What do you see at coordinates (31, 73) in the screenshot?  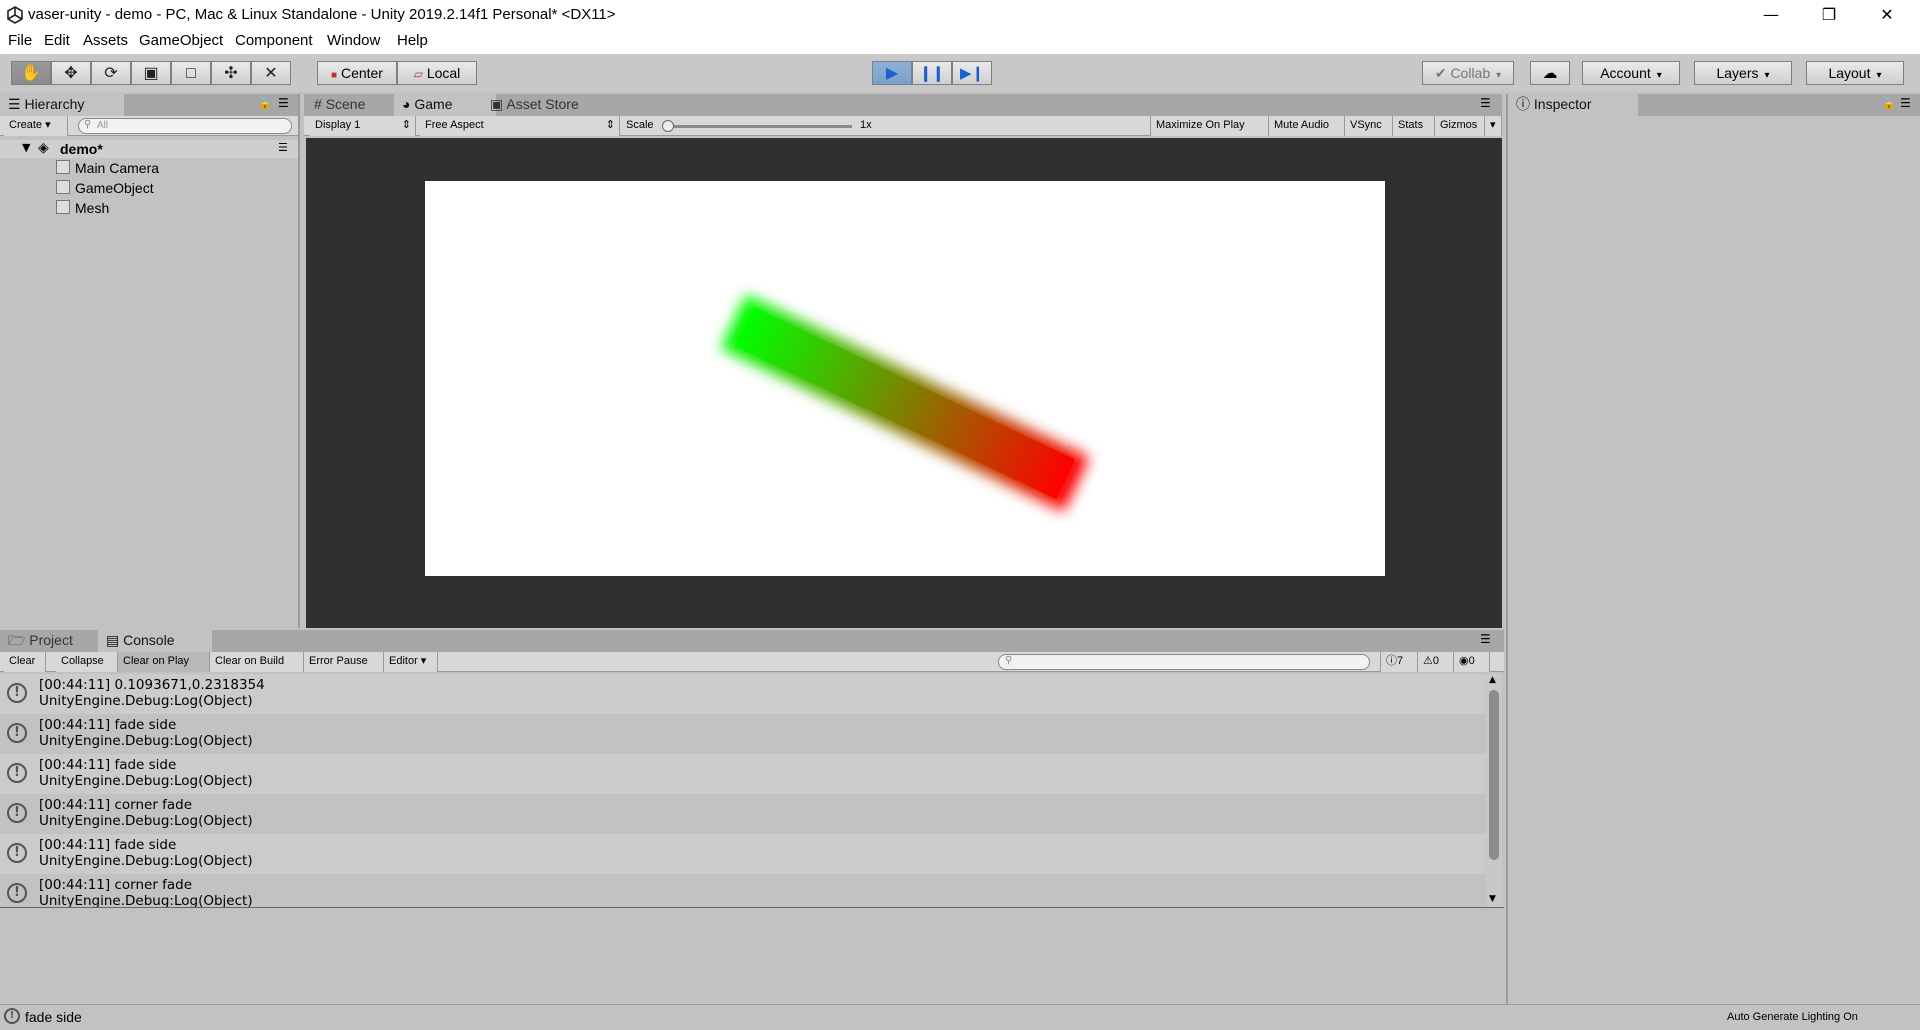 I see `hand-tool-button: ✋` at bounding box center [31, 73].